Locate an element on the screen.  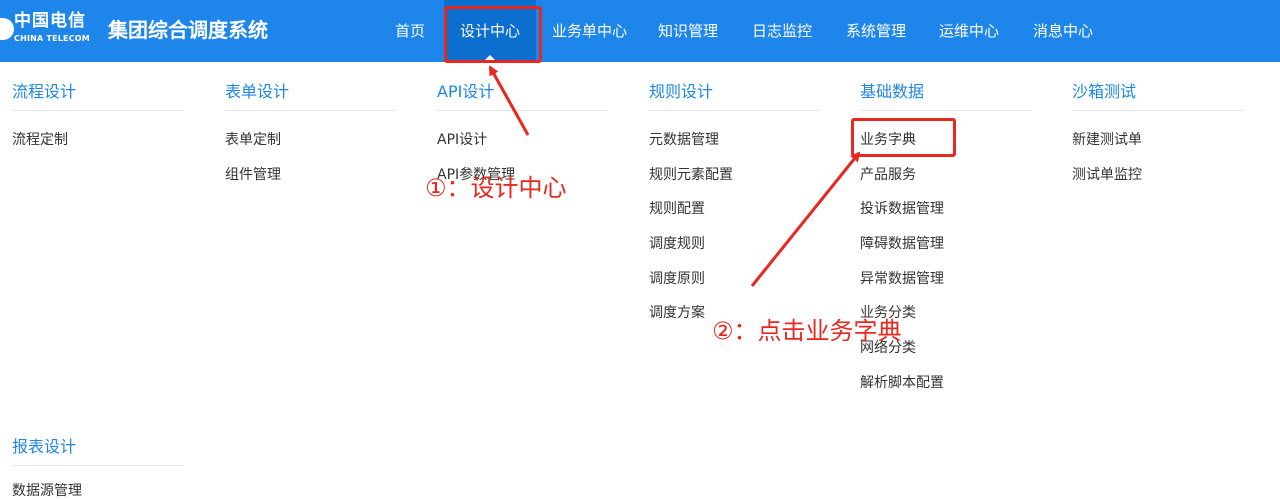
annotation-label-step2: ②：点击业务字典 is located at coordinates (807, 331).